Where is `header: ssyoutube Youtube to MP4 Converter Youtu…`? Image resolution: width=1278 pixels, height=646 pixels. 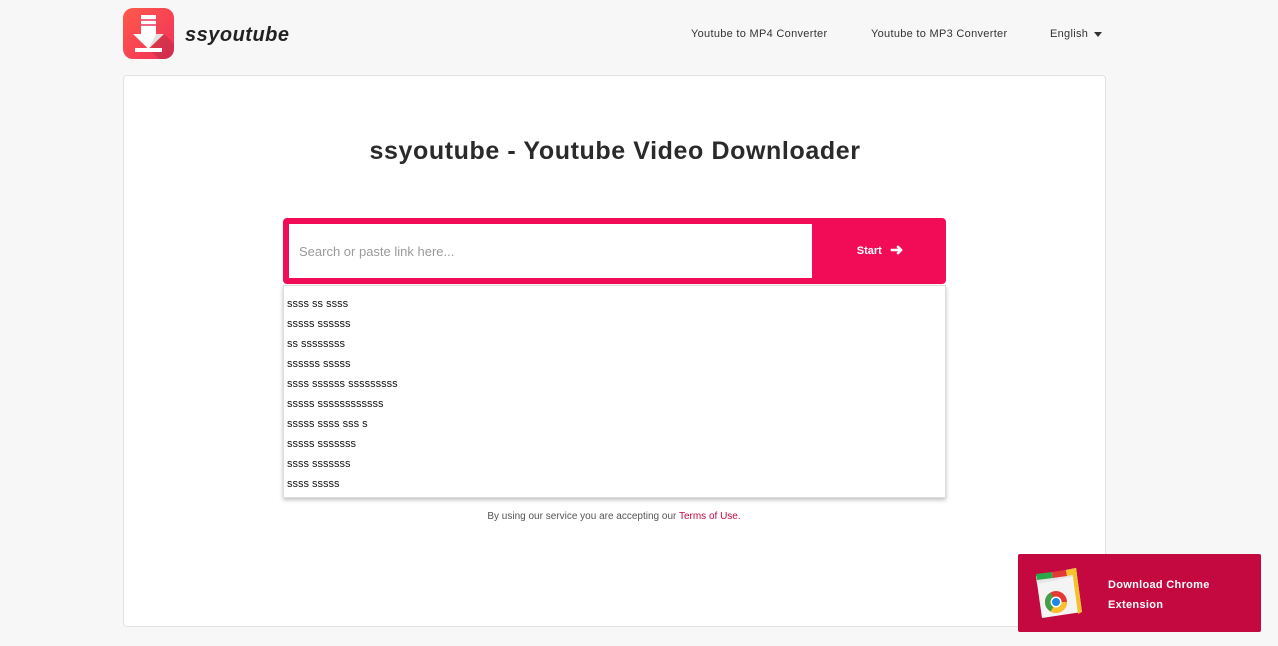 header: ssyoutube Youtube to MP4 Converter Youtu… is located at coordinates (639, 36).